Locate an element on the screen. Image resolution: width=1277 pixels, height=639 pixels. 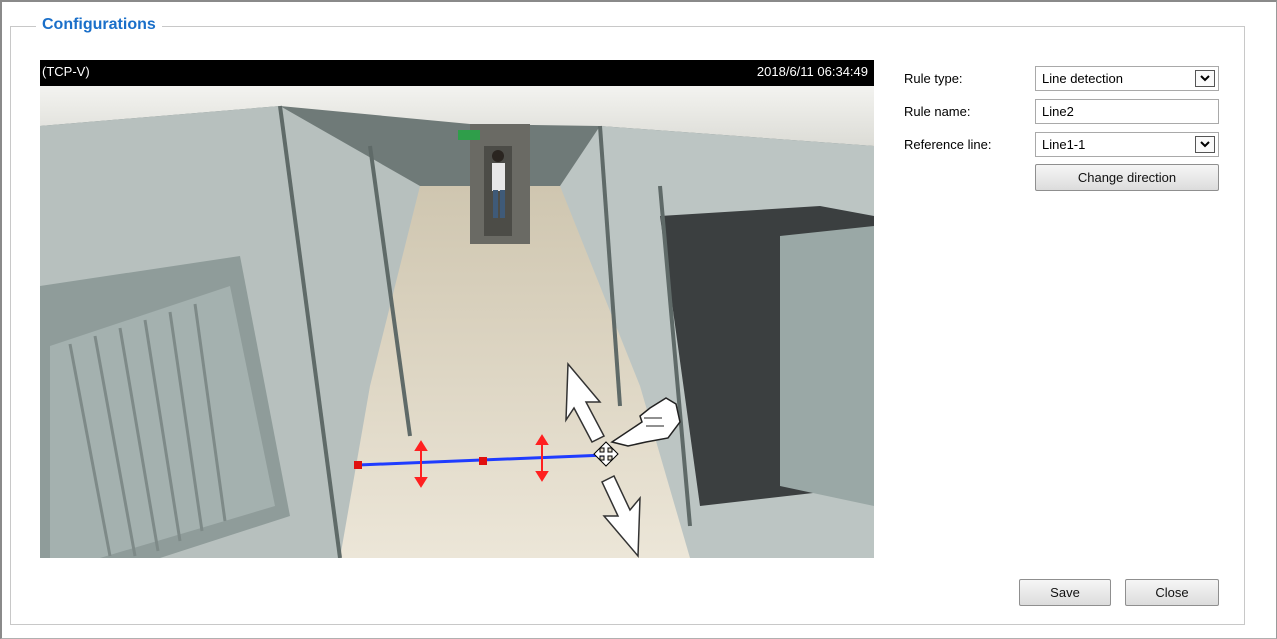
rule-name-label: Rule name: is located at coordinates (937, 111).